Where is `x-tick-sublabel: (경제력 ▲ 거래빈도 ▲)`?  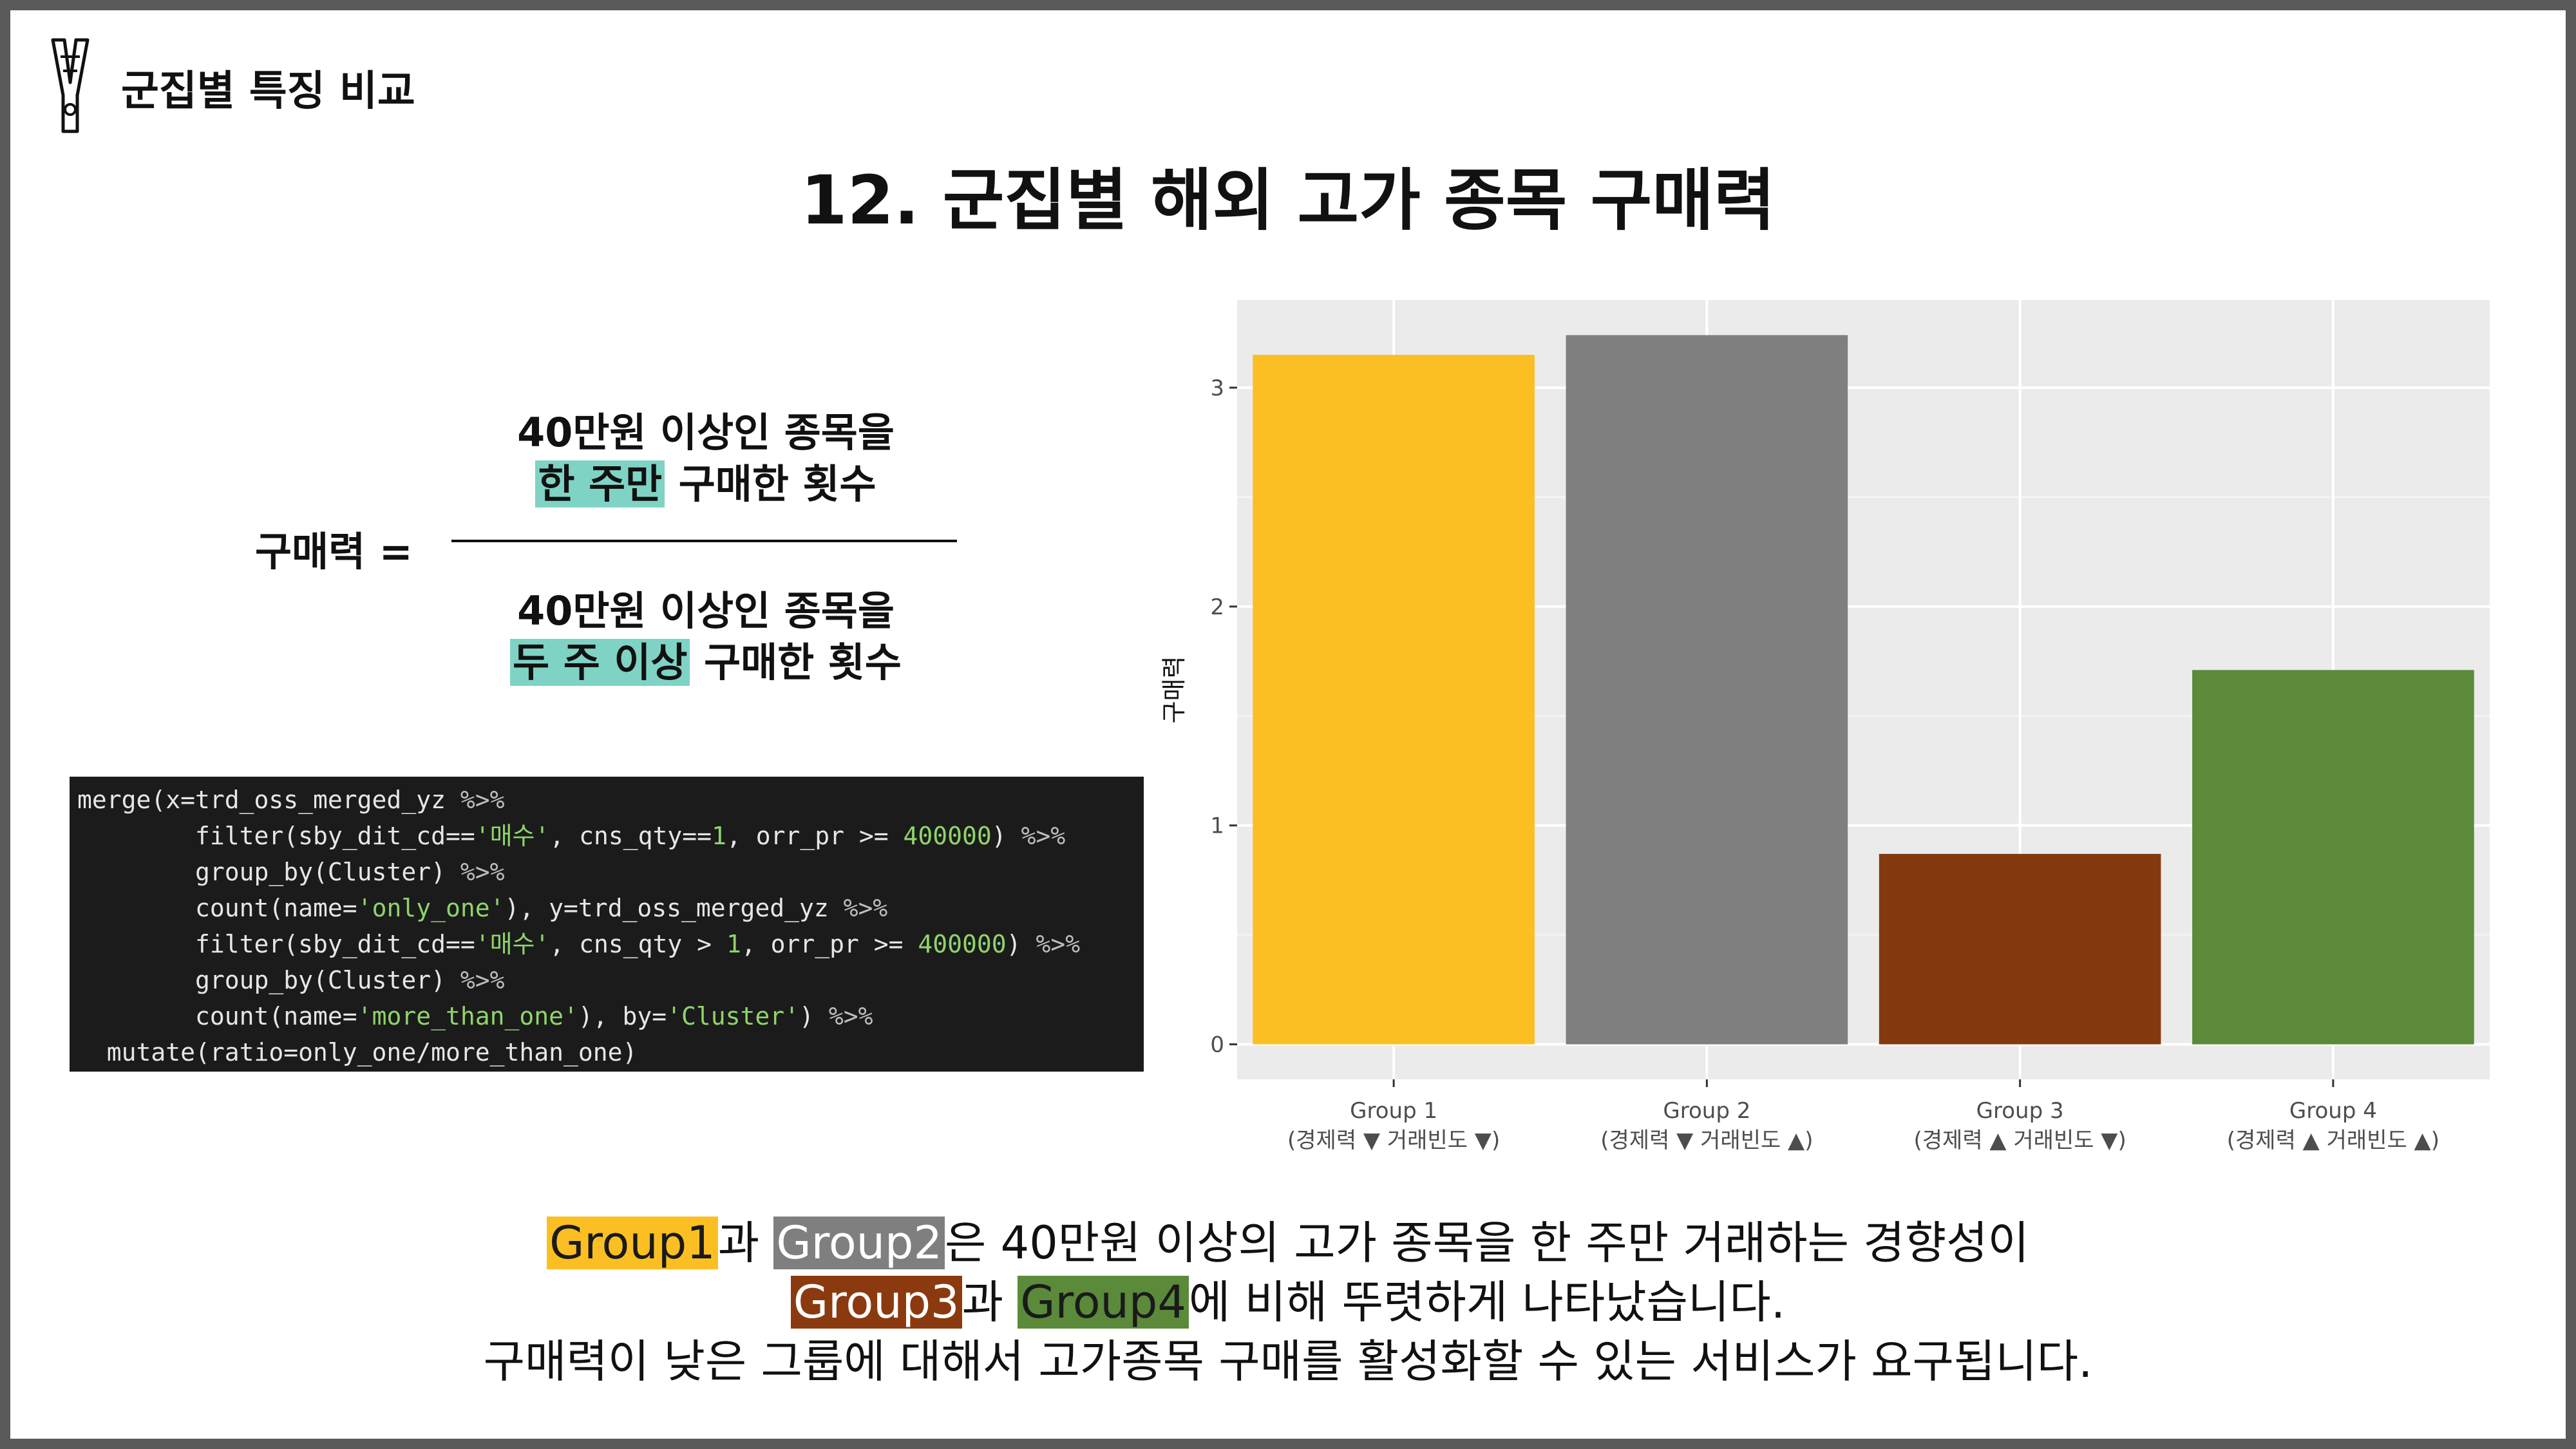
x-tick-sublabel: (경제력 ▲ 거래빈도 ▲) is located at coordinates (2333, 1140).